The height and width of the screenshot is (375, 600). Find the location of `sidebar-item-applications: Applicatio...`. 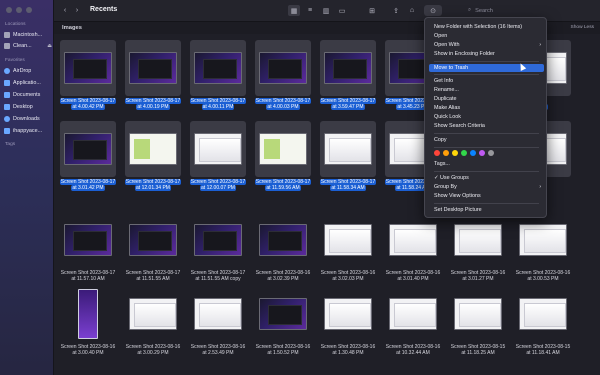

sidebar-item-applications: Applicatio... is located at coordinates (28, 83).